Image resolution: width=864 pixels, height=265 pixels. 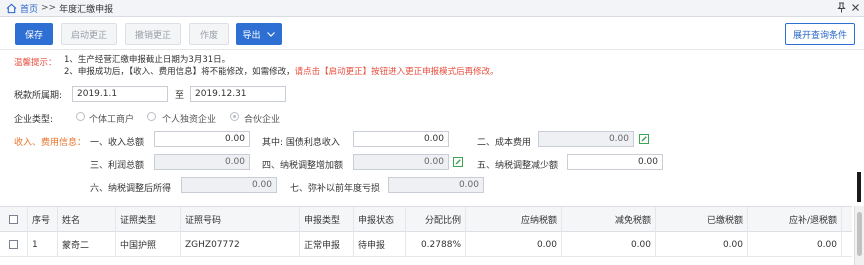 I want to click on header-seq: 序号, so click(x=43, y=219).